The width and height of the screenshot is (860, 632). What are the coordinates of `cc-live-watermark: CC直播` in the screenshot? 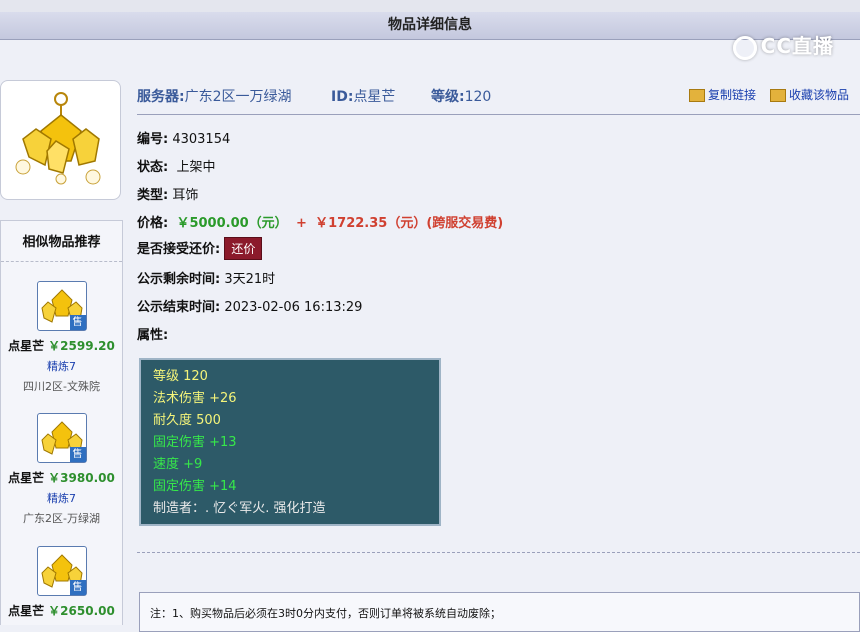 It's located at (783, 45).